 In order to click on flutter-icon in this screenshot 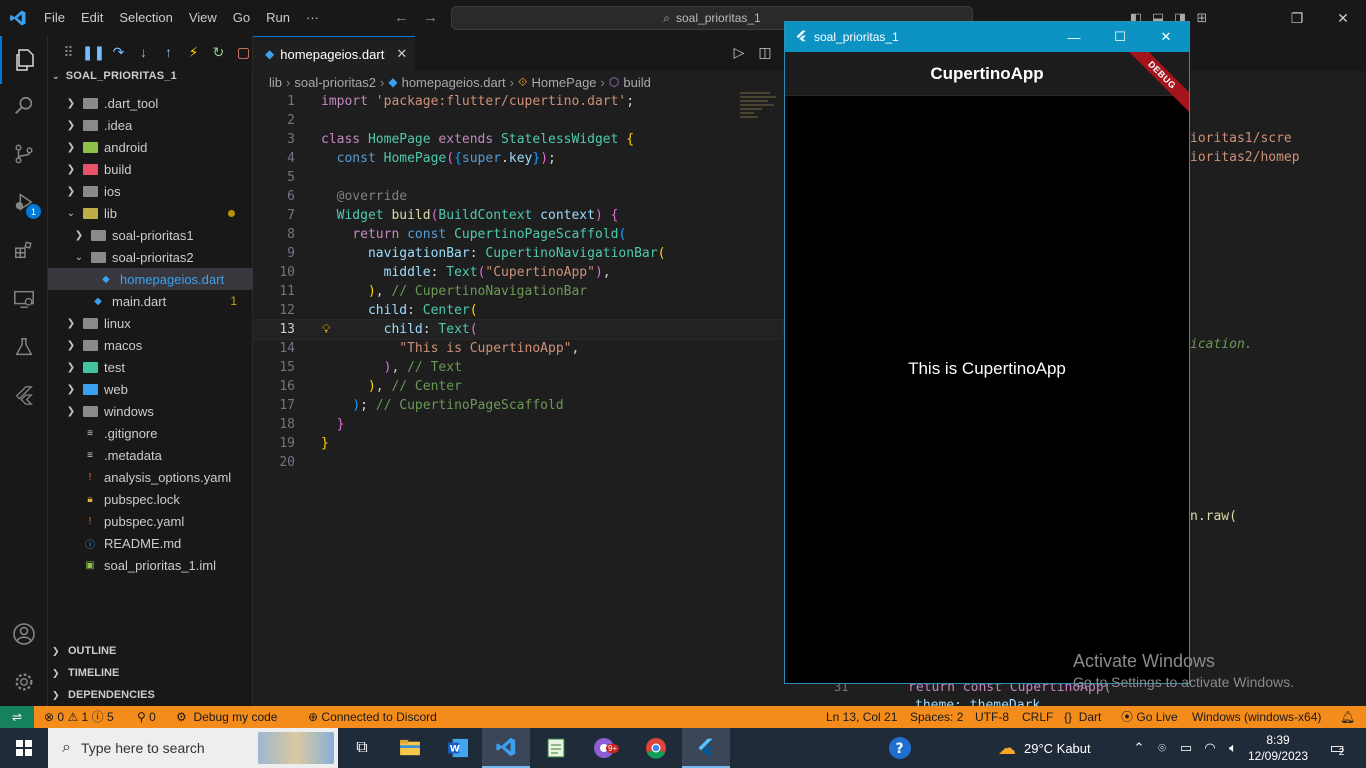, I will do `click(24, 395)`.